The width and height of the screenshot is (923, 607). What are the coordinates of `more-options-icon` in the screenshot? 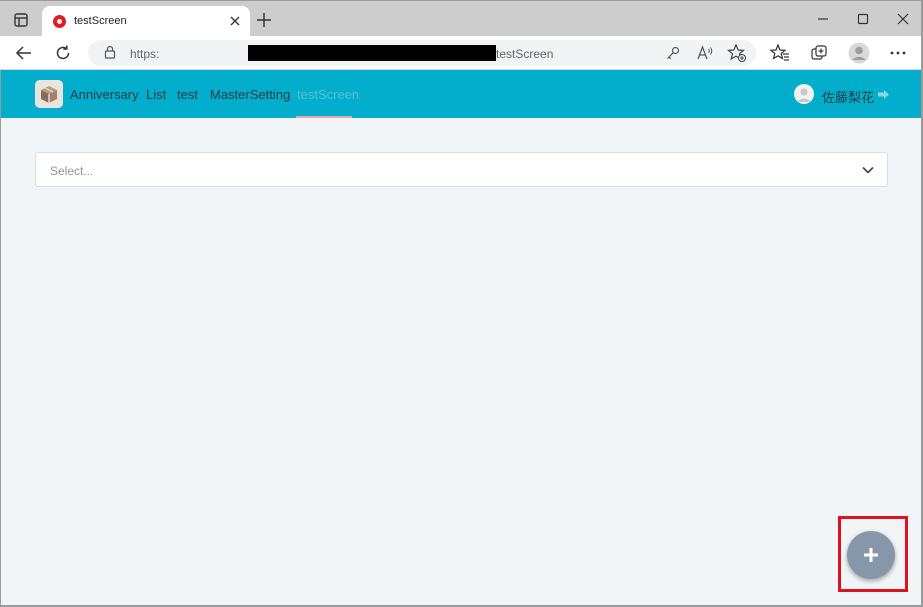 It's located at (898, 53).